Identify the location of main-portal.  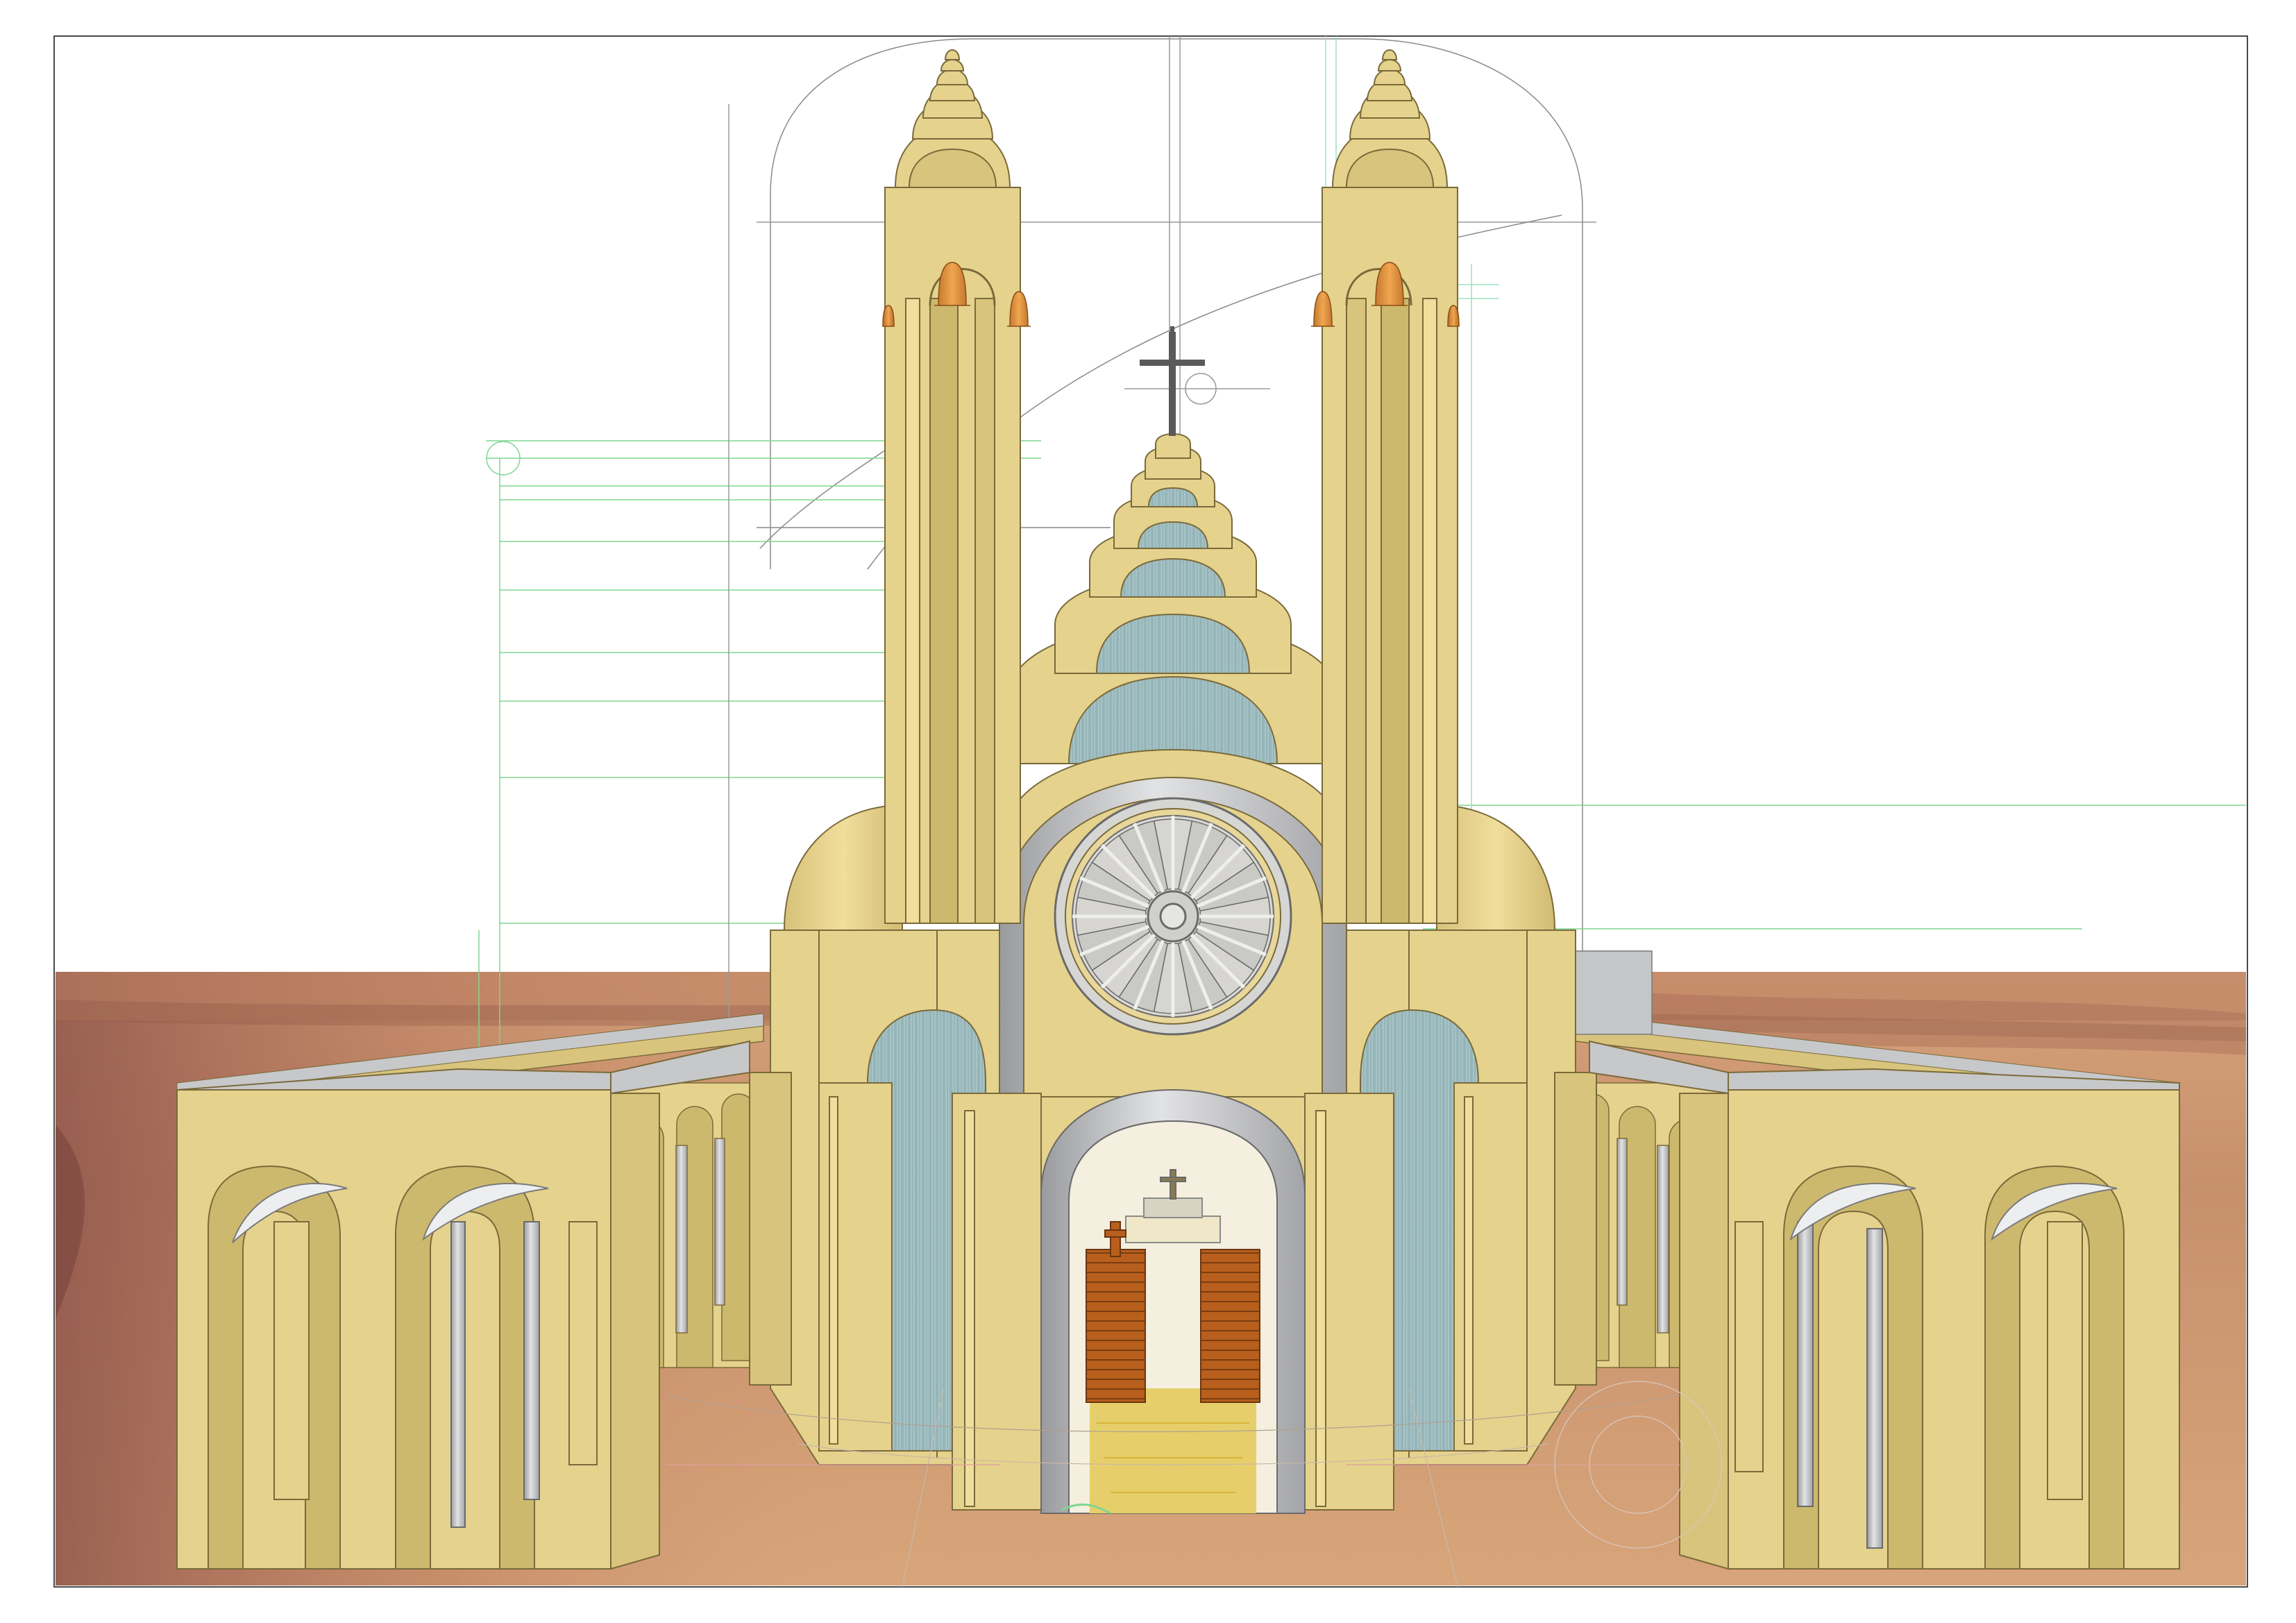
(1173, 1301).